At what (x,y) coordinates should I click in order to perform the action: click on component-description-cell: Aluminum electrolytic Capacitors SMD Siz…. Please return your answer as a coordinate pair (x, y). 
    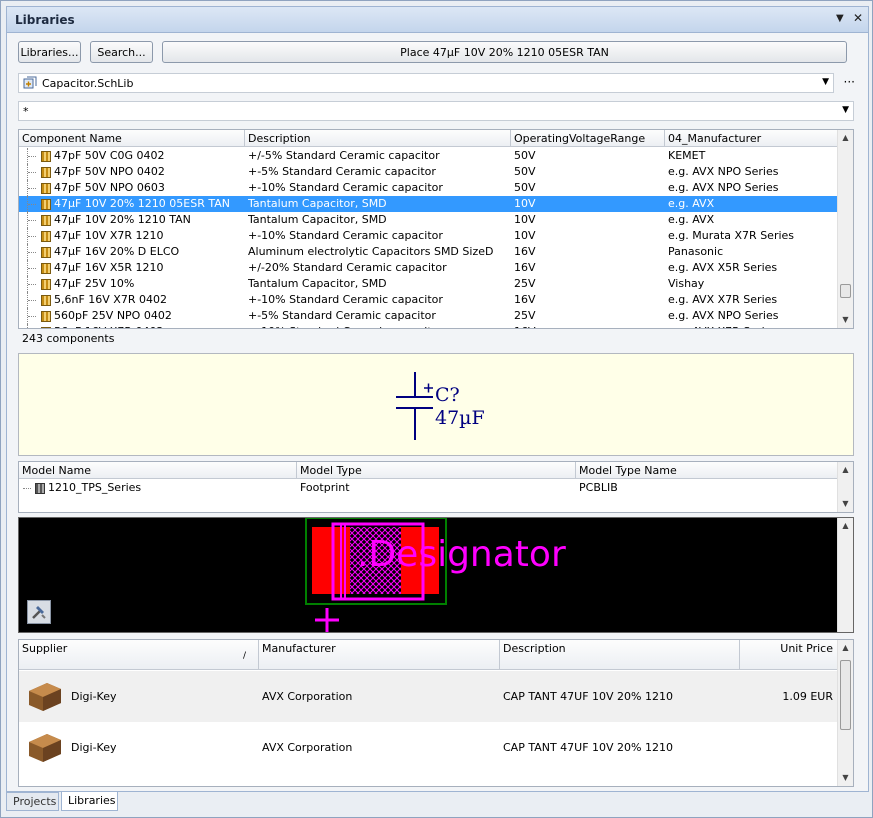
    Looking at the image, I should click on (371, 251).